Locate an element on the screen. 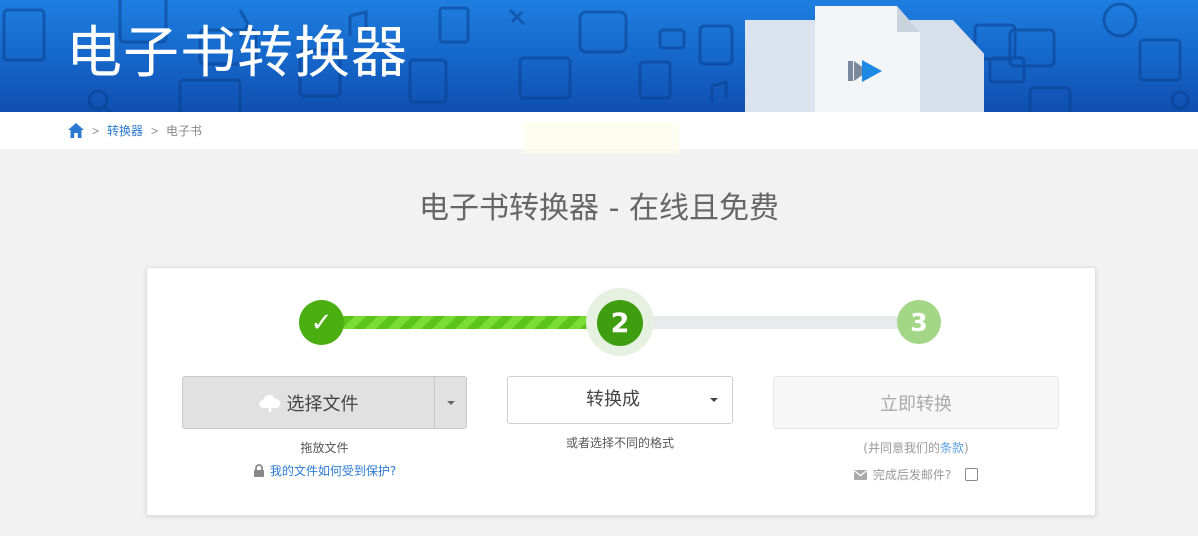  step-3-pending: 3 is located at coordinates (919, 322).